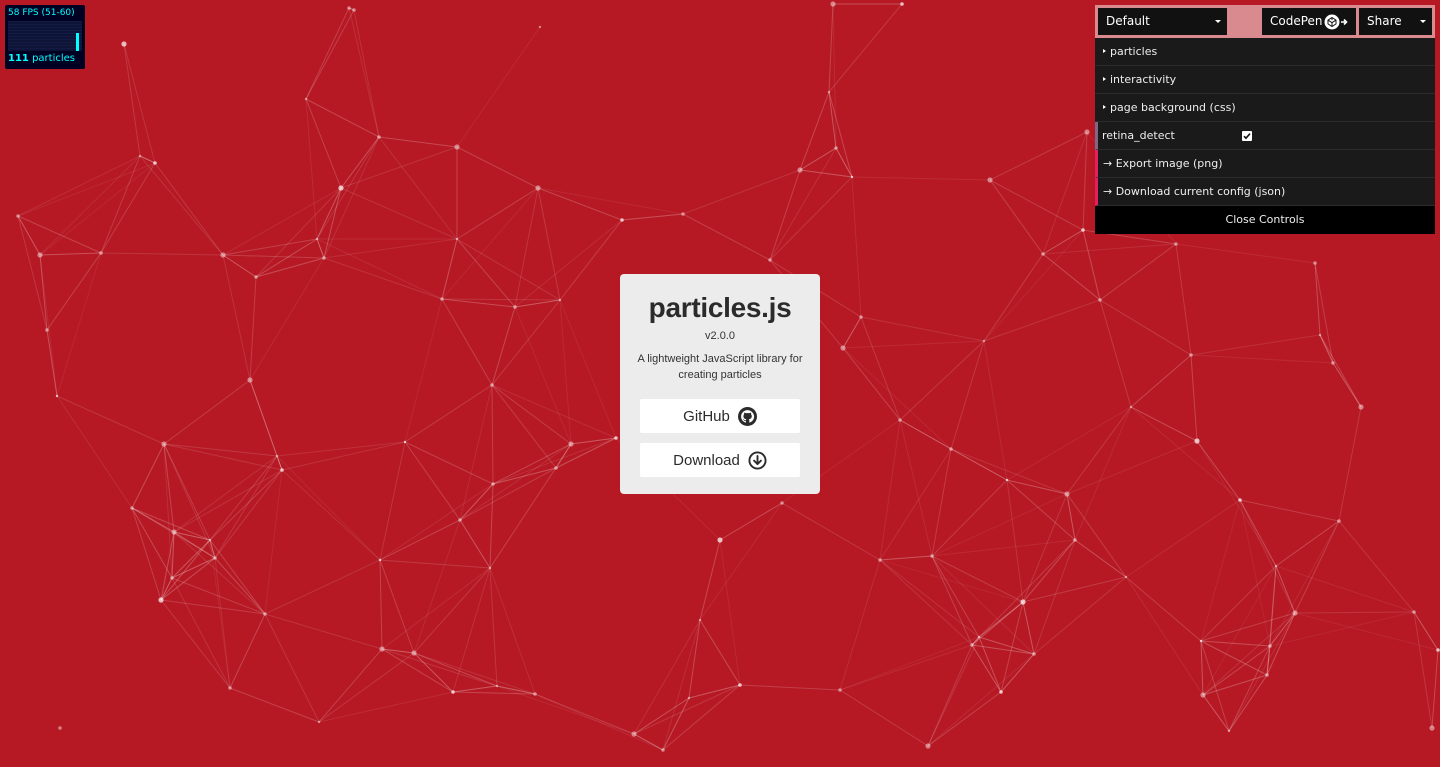 This screenshot has height=767, width=1440. I want to click on page-title: particles.js, so click(720, 307).